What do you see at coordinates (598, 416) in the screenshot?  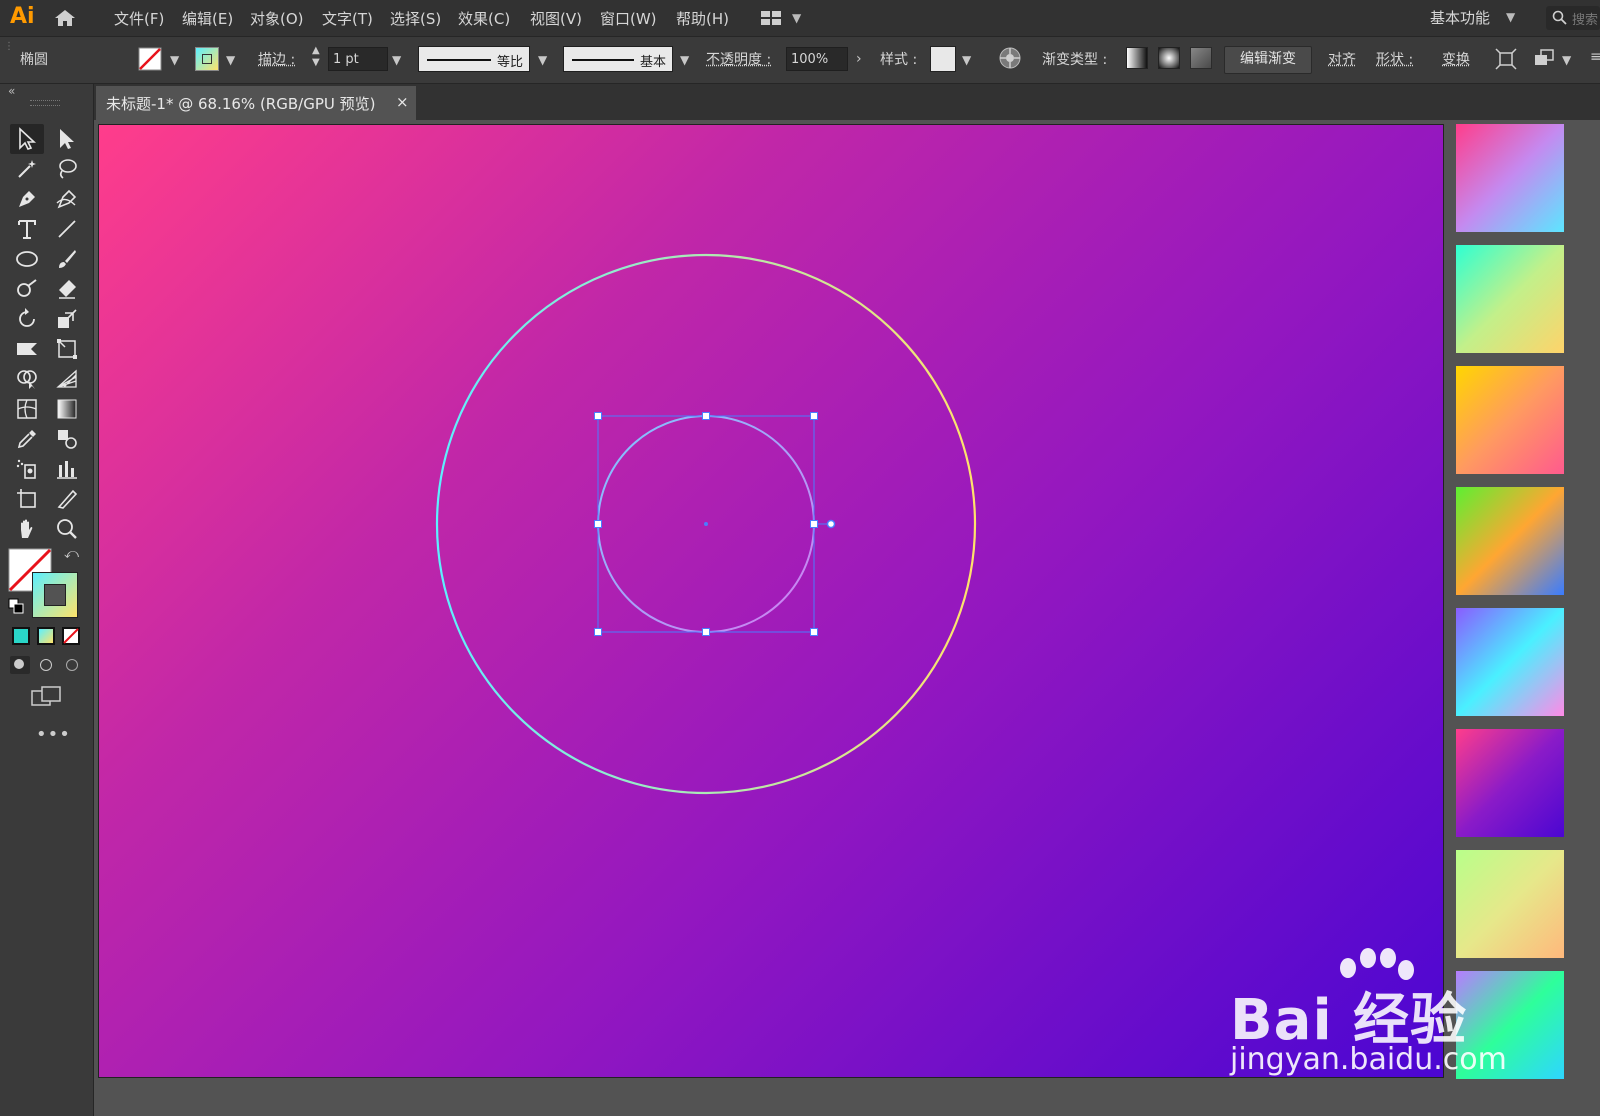 I see `resize-handle-top-left` at bounding box center [598, 416].